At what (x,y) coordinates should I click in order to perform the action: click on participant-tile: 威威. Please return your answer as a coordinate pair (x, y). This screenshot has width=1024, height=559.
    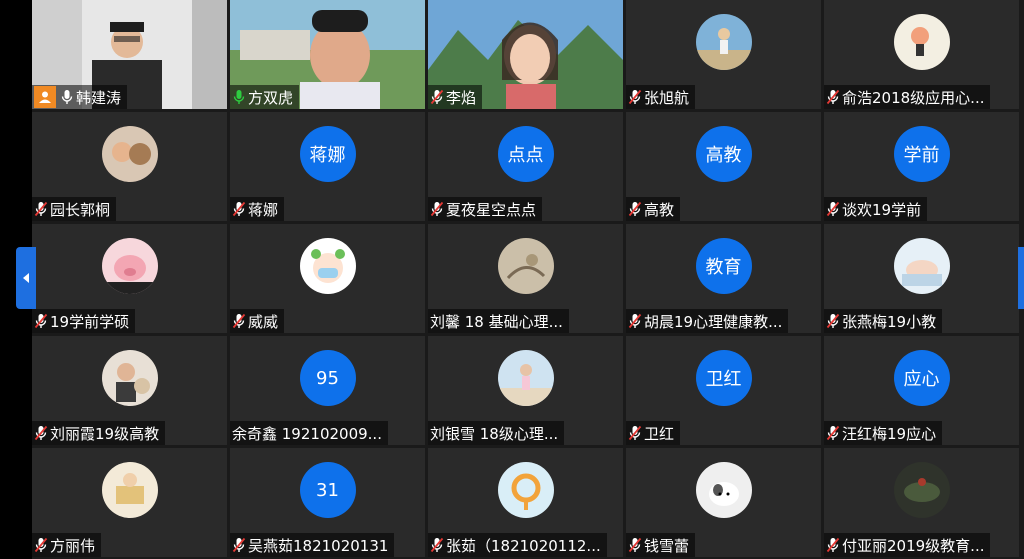
    Looking at the image, I should click on (327, 278).